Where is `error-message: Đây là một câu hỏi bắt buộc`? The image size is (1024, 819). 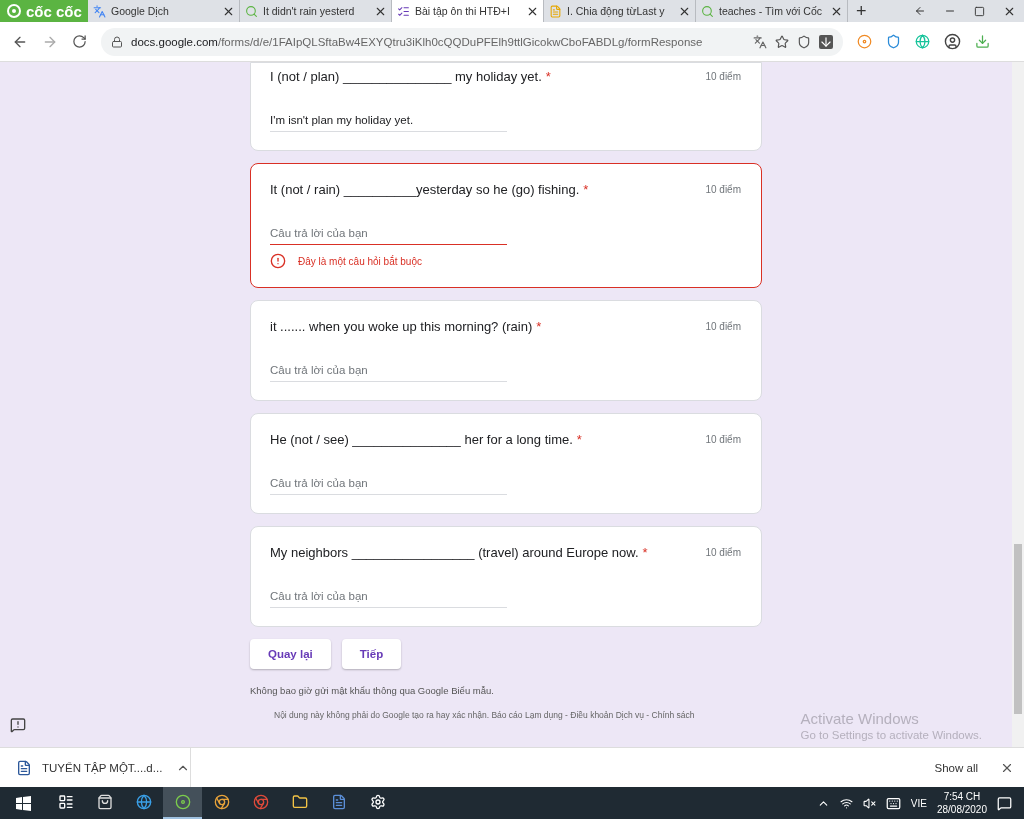 error-message: Đây là một câu hỏi bắt buộc is located at coordinates (360, 261).